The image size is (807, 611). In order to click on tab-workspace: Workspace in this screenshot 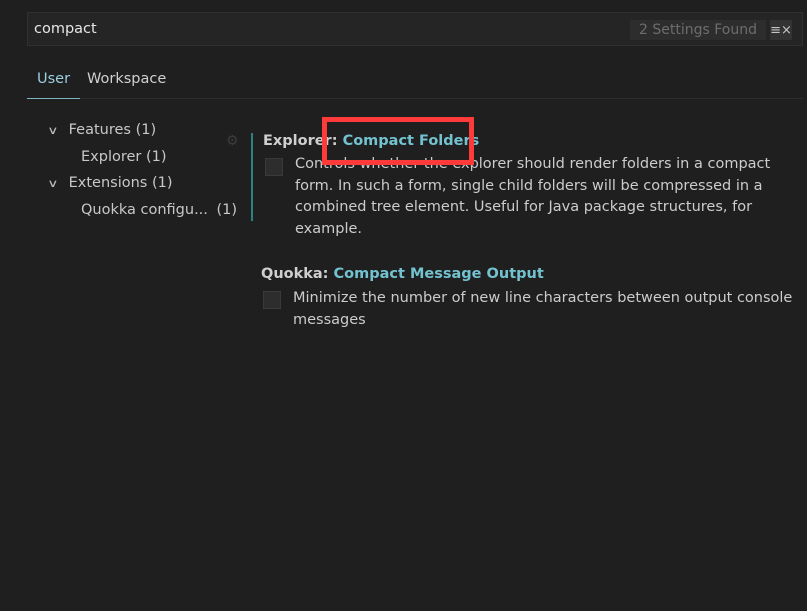, I will do `click(126, 80)`.